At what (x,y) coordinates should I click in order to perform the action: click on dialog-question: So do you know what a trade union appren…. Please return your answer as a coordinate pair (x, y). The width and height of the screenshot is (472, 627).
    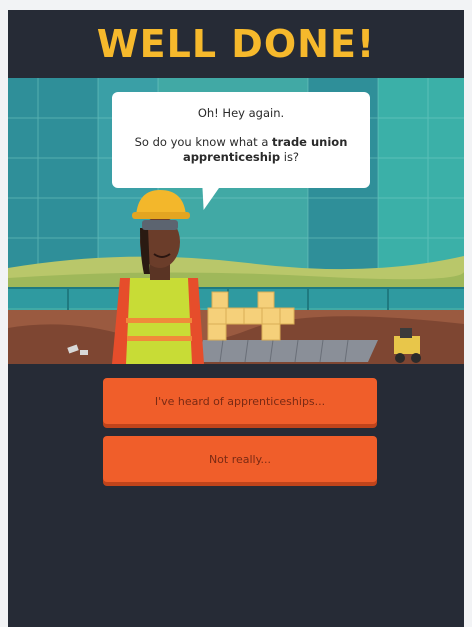
    Looking at the image, I should click on (241, 150).